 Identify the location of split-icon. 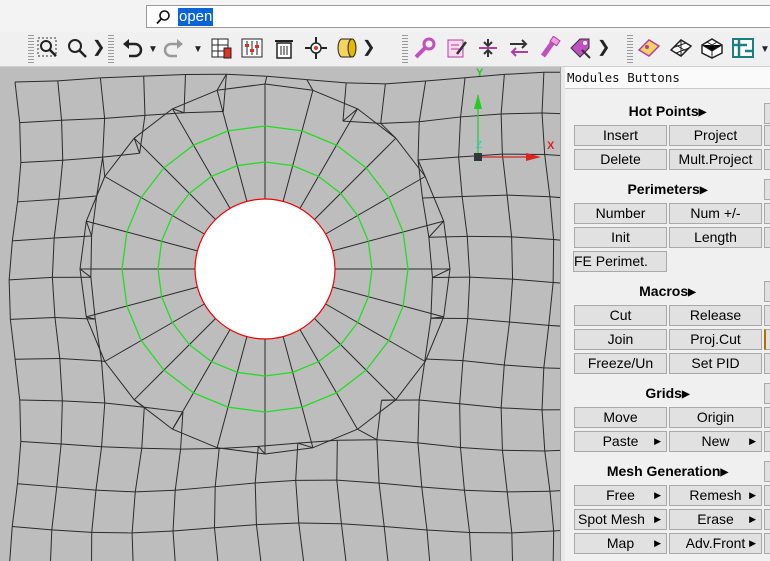
(488, 48).